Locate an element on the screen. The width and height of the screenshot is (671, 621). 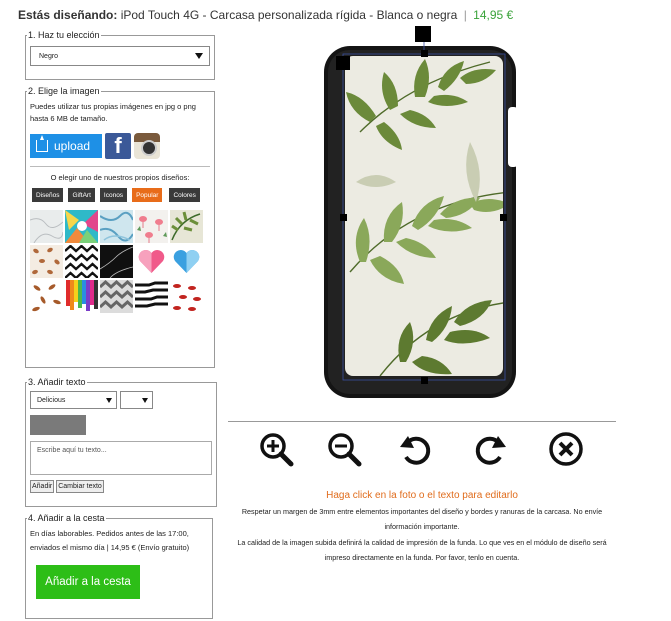
font-select: Delicious is located at coordinates (73, 400).